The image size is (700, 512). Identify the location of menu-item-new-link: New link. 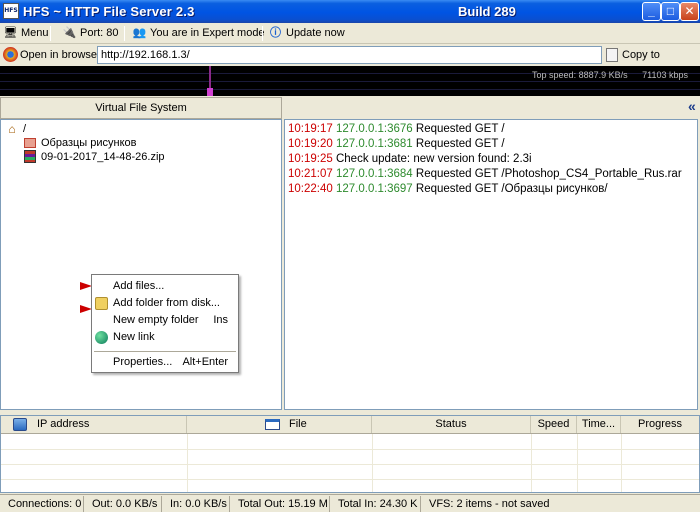
(165, 337).